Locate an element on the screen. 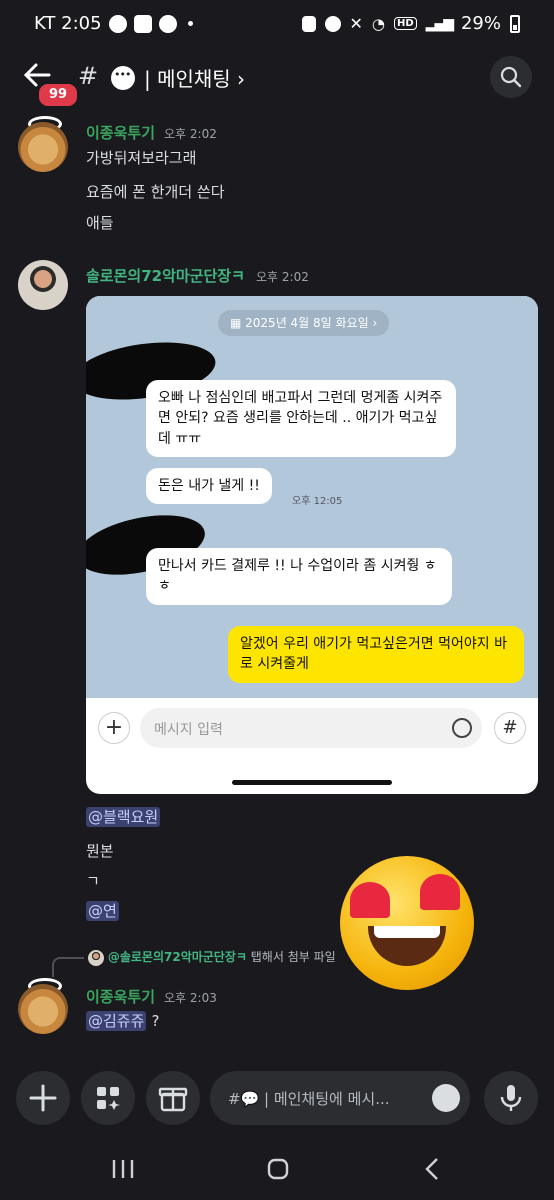 The height and width of the screenshot is (1200, 554). calendar-icon: ▦ is located at coordinates (238, 323).